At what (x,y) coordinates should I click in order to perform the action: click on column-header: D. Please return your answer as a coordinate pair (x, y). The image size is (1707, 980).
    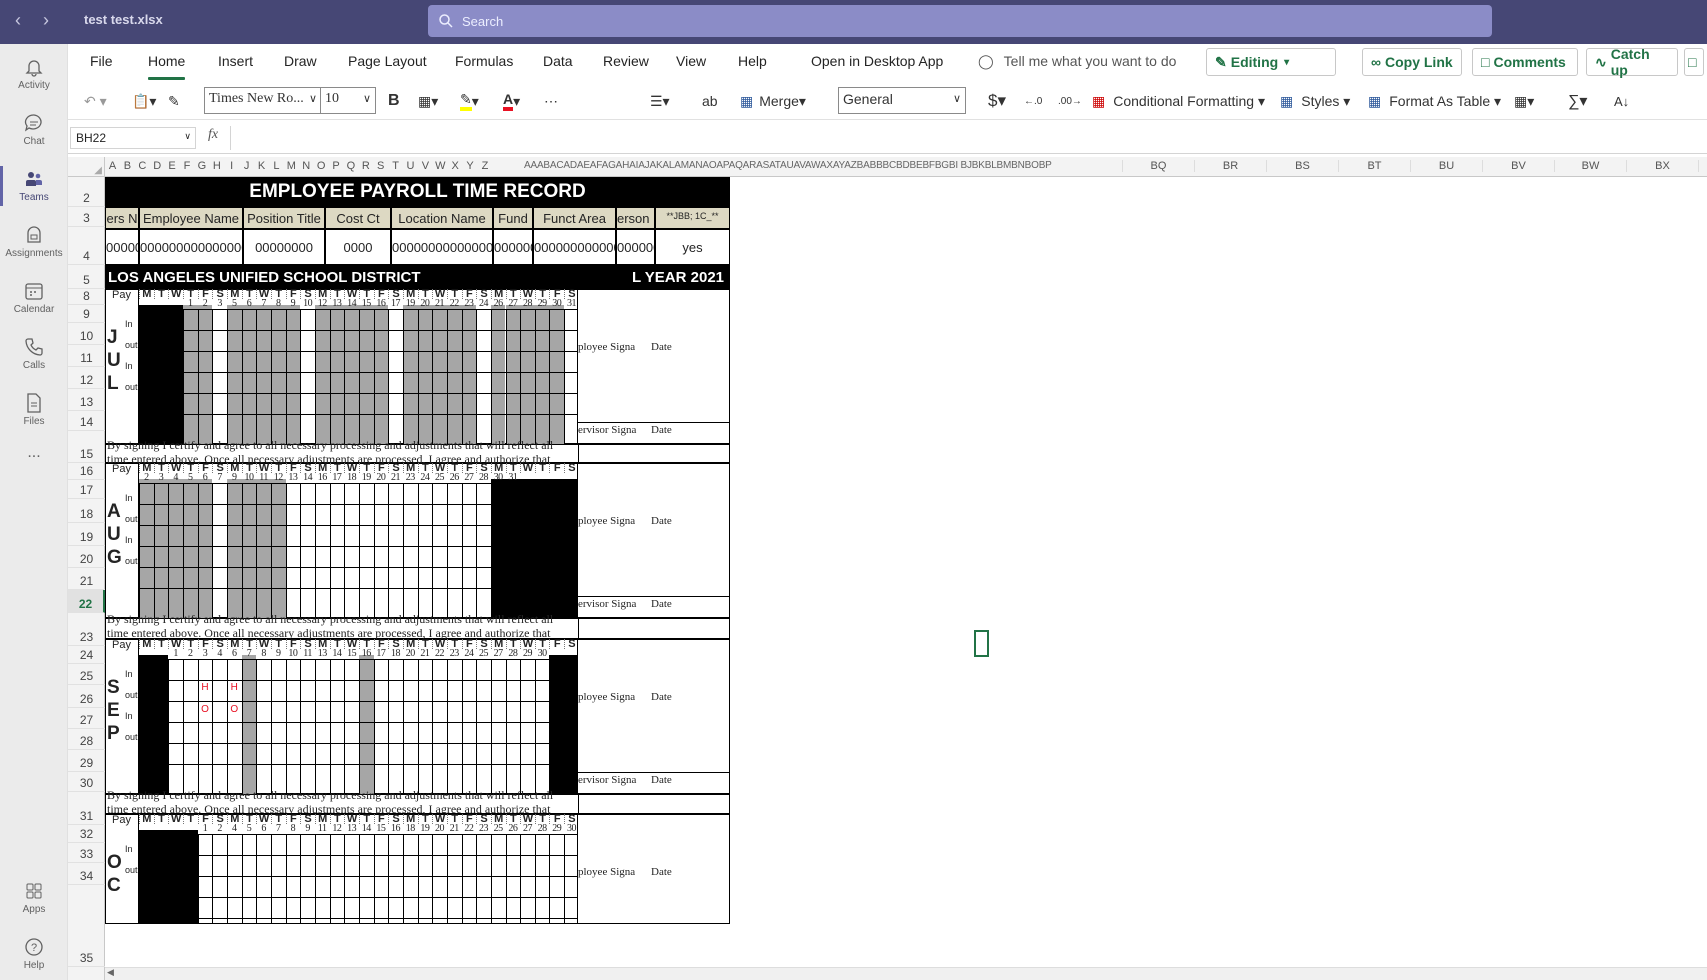
    Looking at the image, I should click on (157, 166).